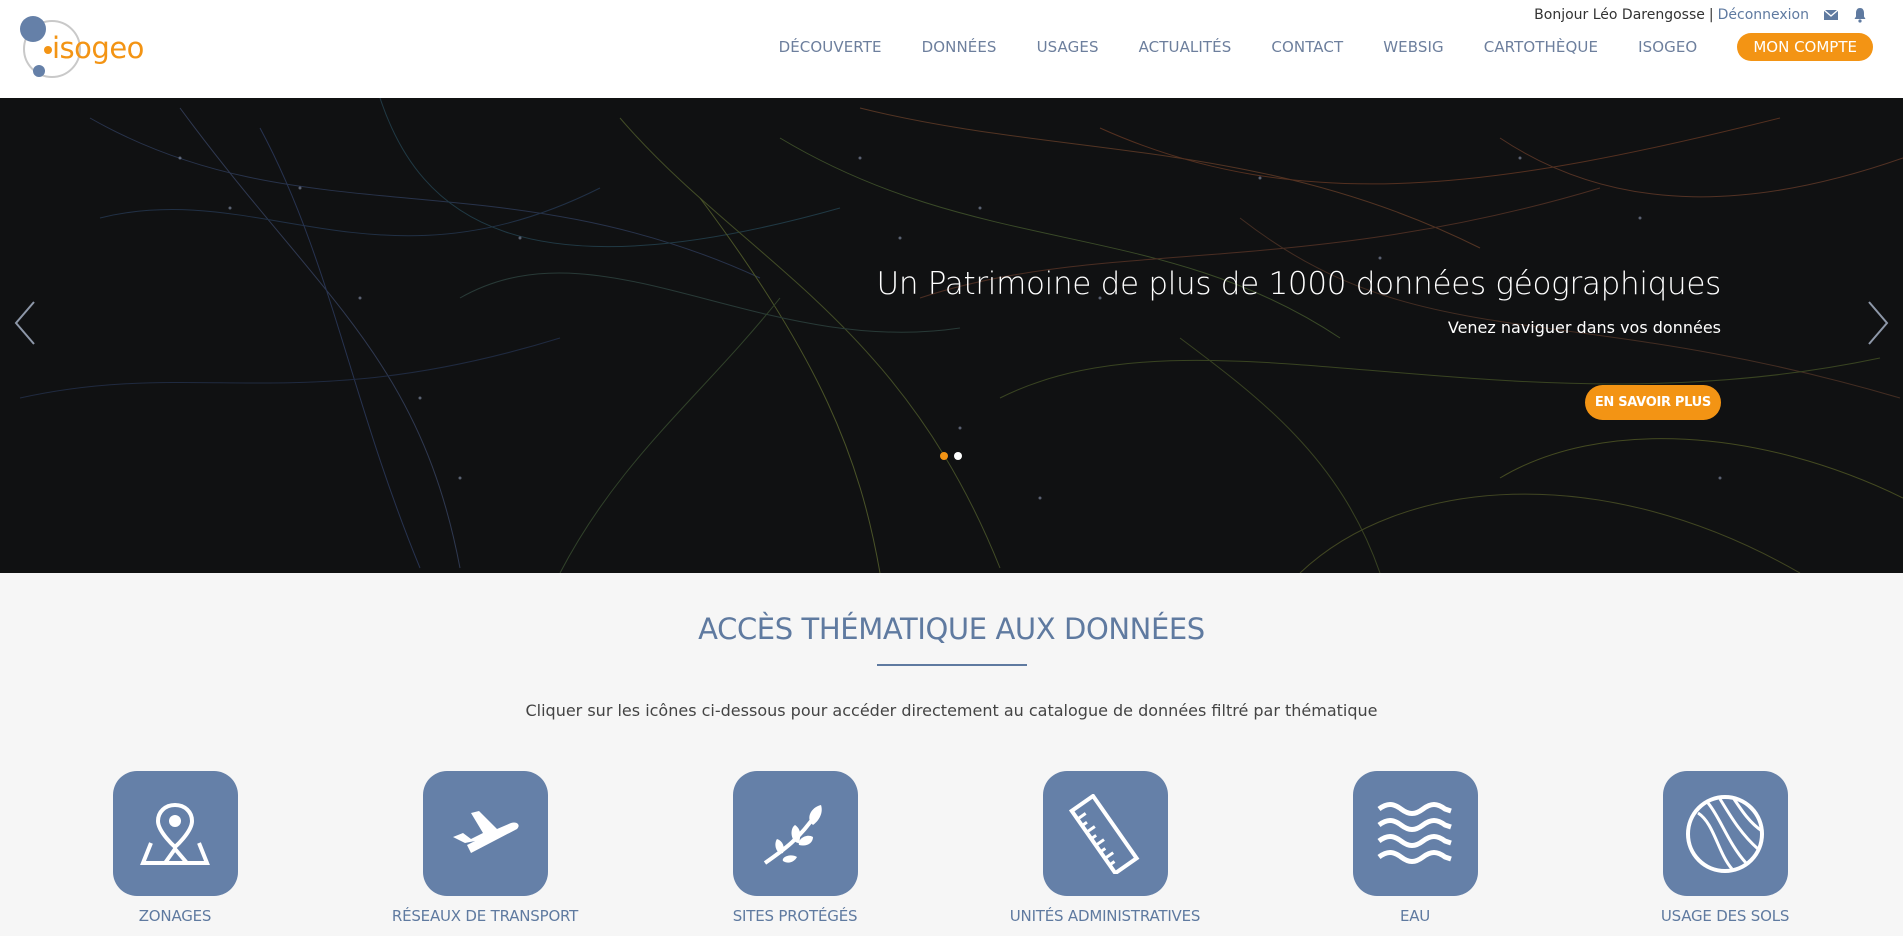  What do you see at coordinates (1541, 47) in the screenshot?
I see `nav-item-cartotheque: CARTOTHÈQUE` at bounding box center [1541, 47].